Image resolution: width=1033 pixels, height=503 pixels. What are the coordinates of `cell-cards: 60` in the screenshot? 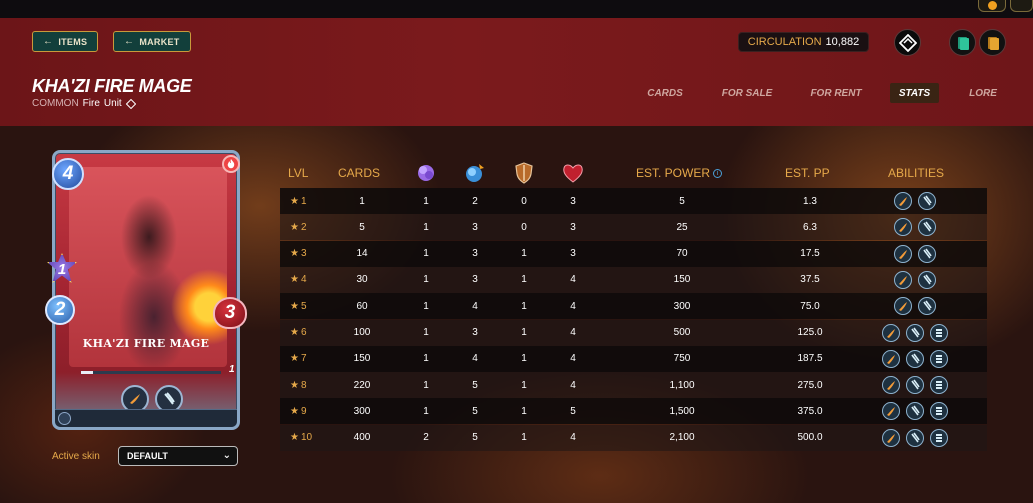 It's located at (362, 306).